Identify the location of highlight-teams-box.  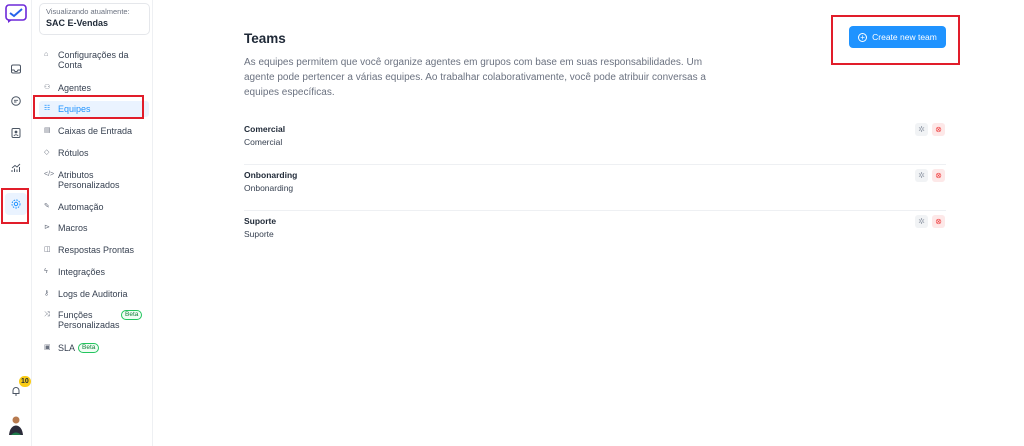
(88, 107).